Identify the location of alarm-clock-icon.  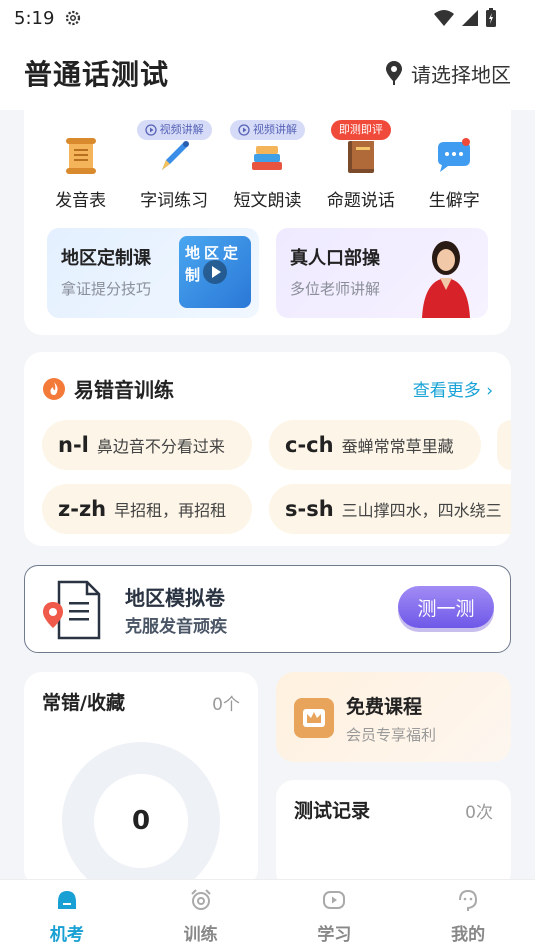
(200, 899).